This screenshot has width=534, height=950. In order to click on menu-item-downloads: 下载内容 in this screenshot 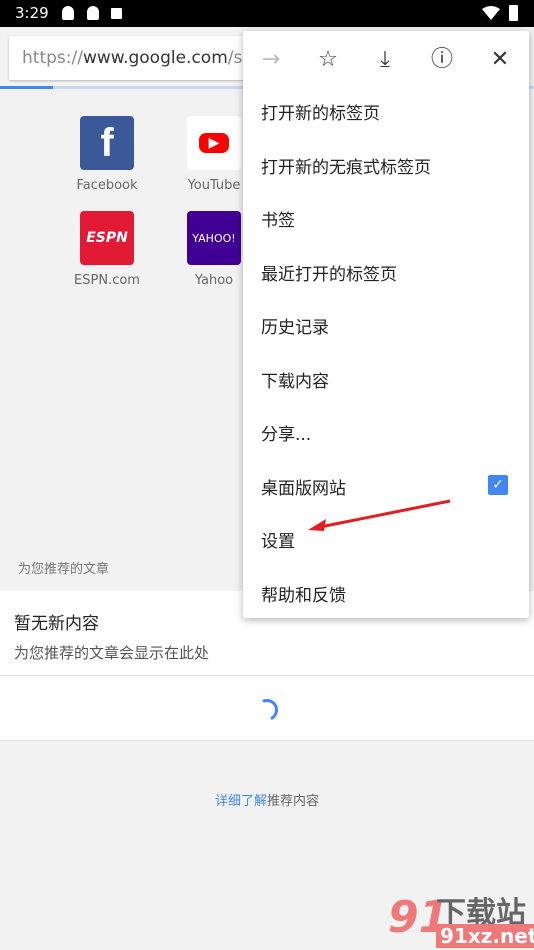, I will do `click(295, 379)`.